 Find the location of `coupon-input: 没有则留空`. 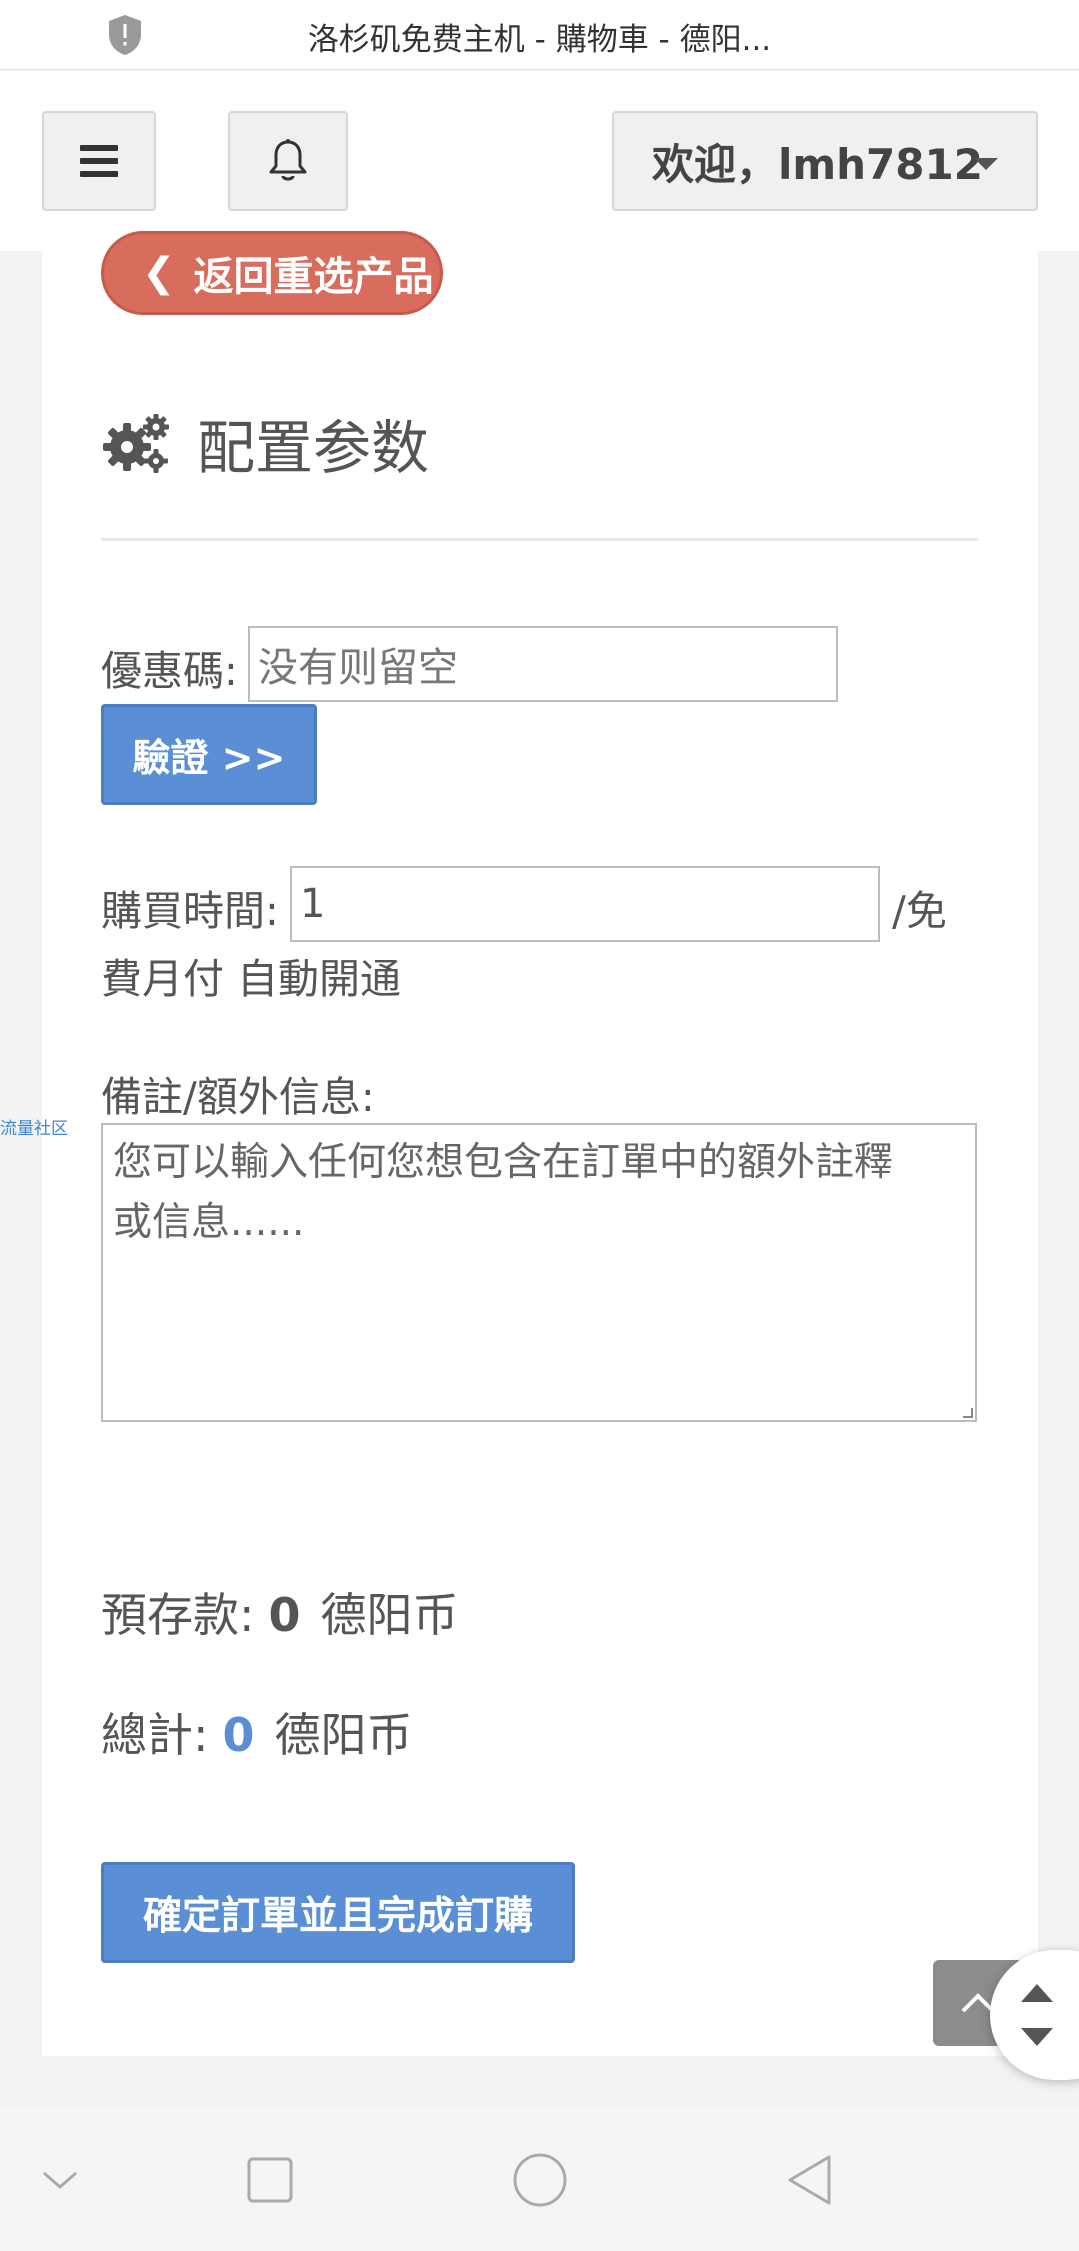

coupon-input: 没有则留空 is located at coordinates (543, 664).